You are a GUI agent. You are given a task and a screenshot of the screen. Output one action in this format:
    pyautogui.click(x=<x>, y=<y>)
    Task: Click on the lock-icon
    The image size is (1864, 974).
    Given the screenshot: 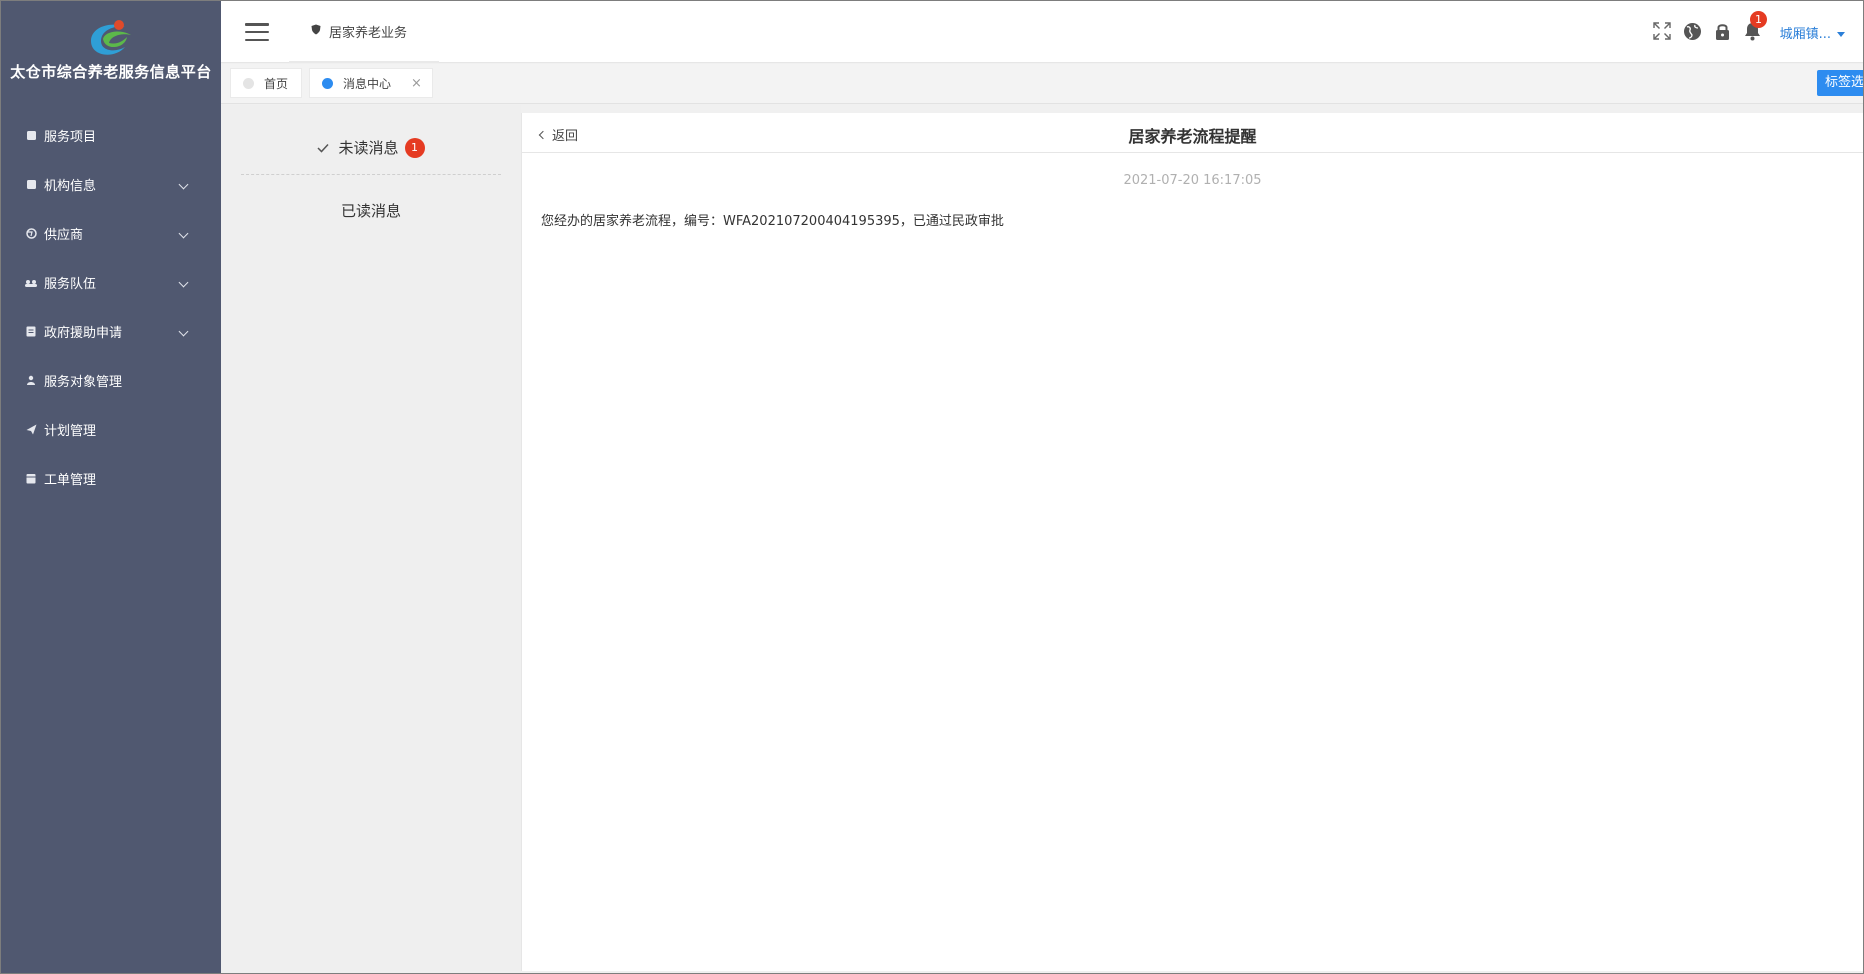 What is the action you would take?
    pyautogui.click(x=1722, y=31)
    